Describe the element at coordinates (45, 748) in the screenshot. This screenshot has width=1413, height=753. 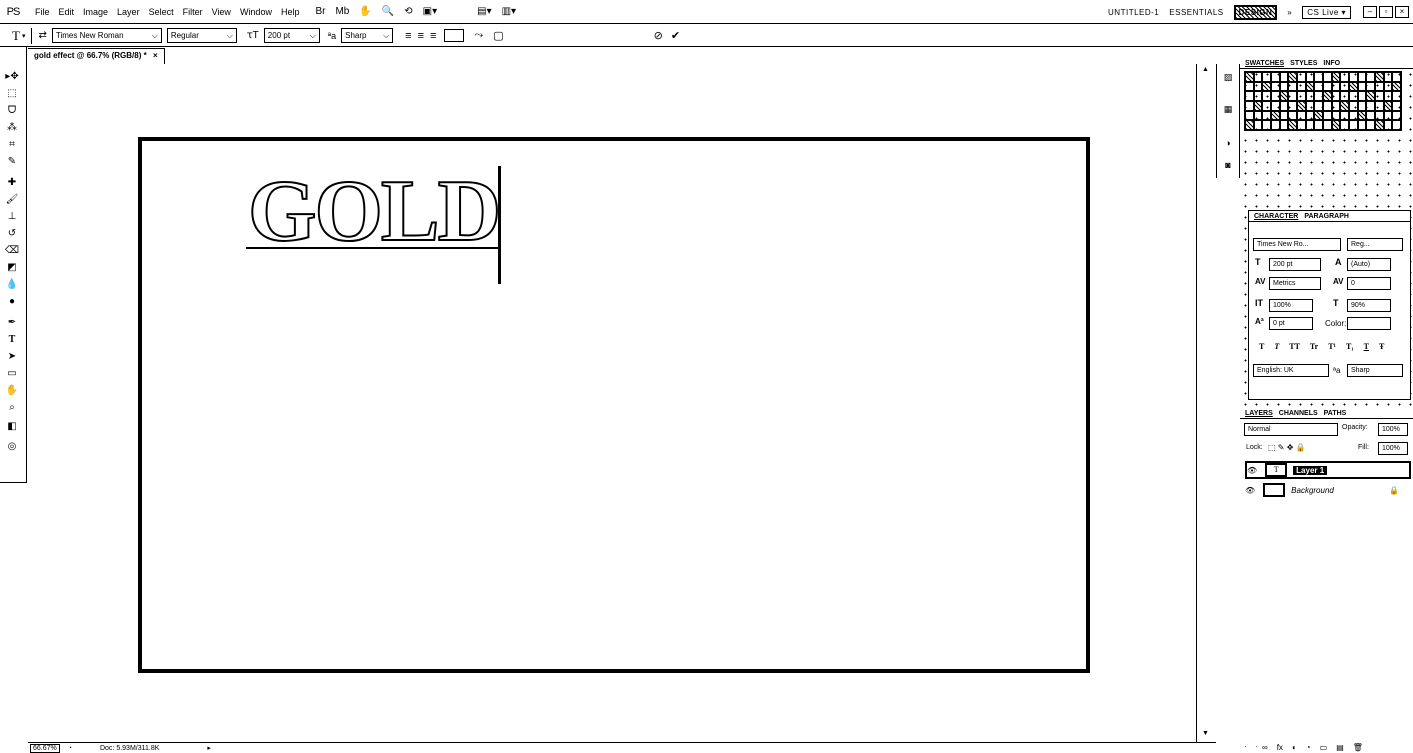
I see `zoom-level: 66.67%` at that location.